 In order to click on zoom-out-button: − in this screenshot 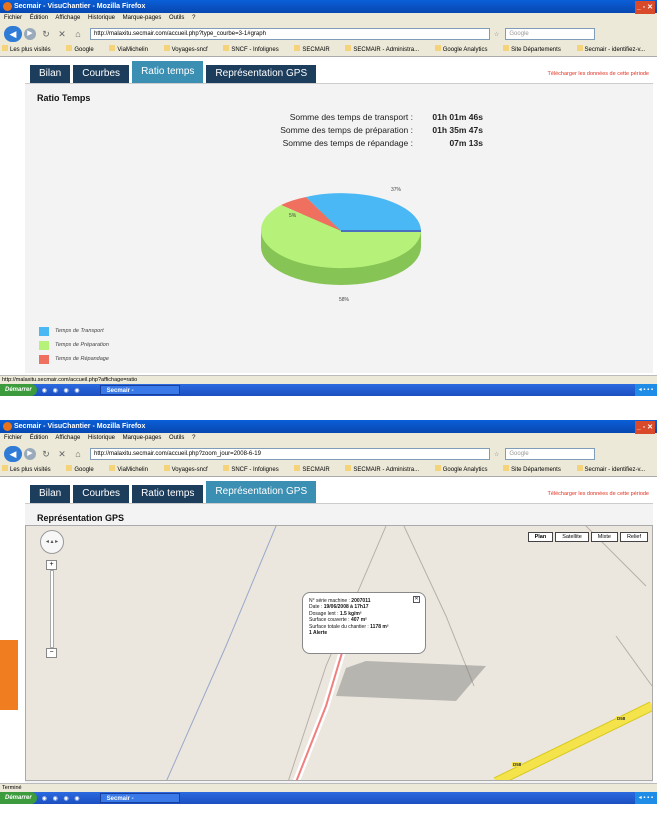, I will do `click(51, 653)`.